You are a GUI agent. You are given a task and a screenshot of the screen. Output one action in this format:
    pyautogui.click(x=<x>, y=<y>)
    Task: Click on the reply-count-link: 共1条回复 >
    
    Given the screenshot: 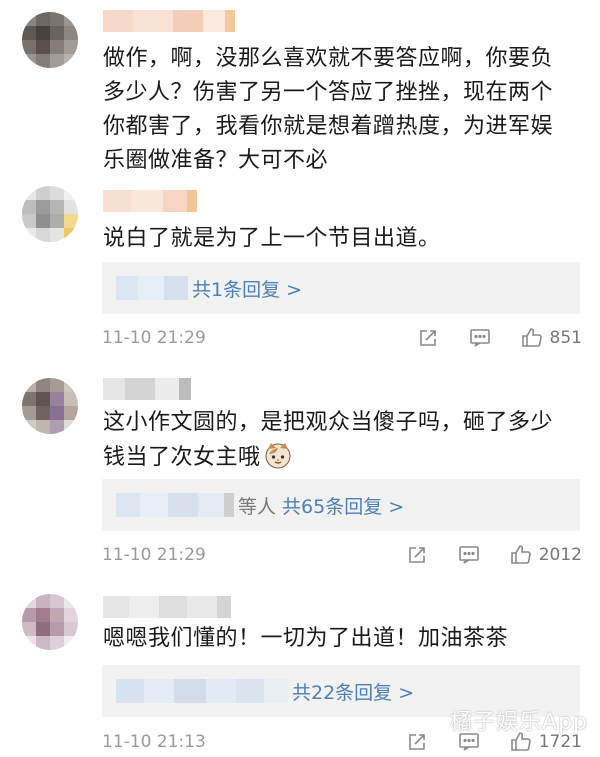 What is the action you would take?
    pyautogui.click(x=247, y=288)
    